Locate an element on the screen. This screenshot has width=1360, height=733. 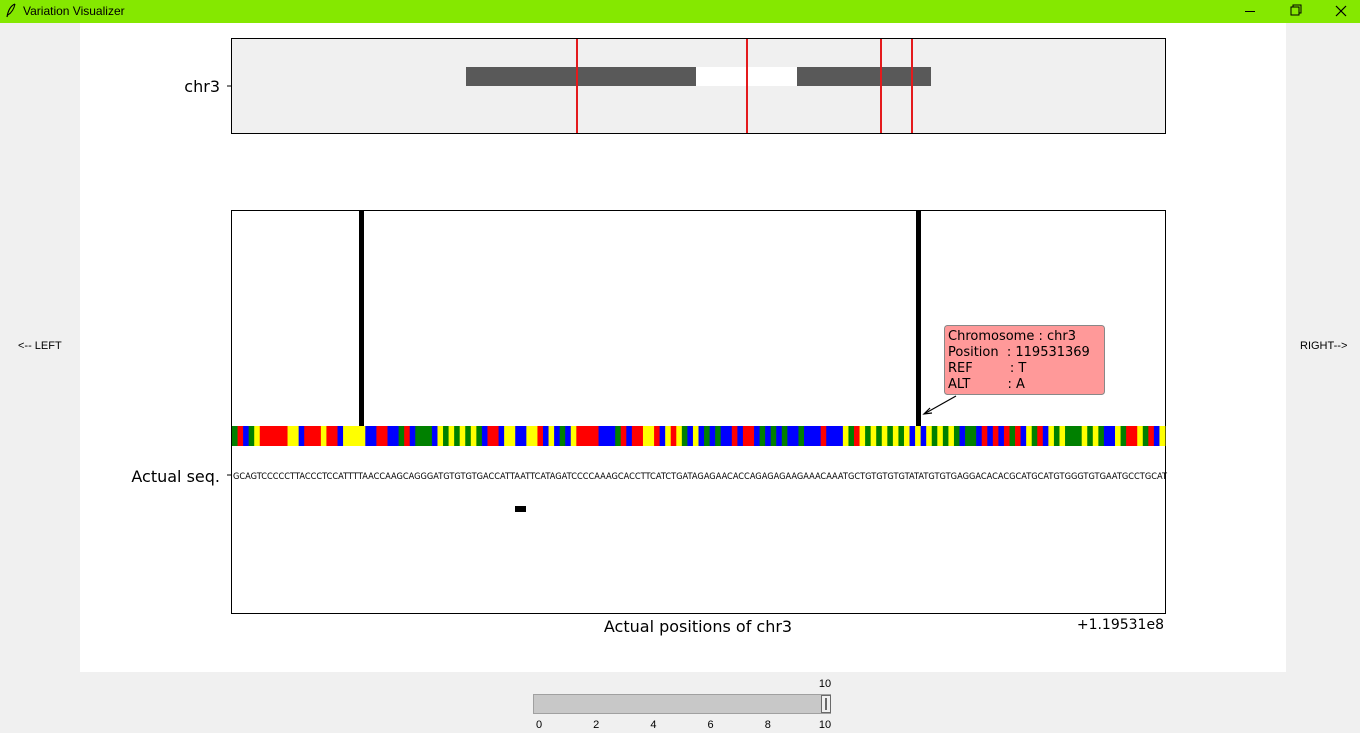
overview-bar is located at coordinates (581, 76).